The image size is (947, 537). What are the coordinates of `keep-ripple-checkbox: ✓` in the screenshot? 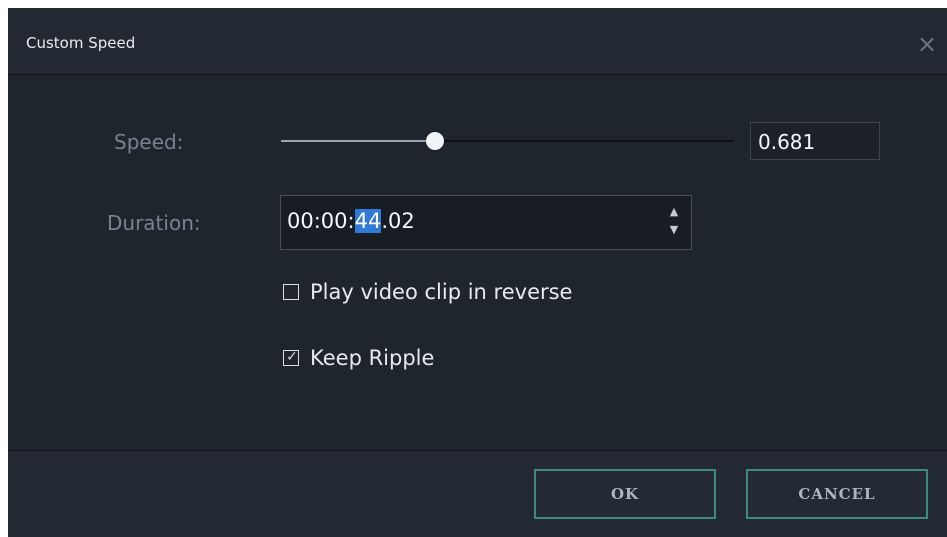 It's located at (291, 357).